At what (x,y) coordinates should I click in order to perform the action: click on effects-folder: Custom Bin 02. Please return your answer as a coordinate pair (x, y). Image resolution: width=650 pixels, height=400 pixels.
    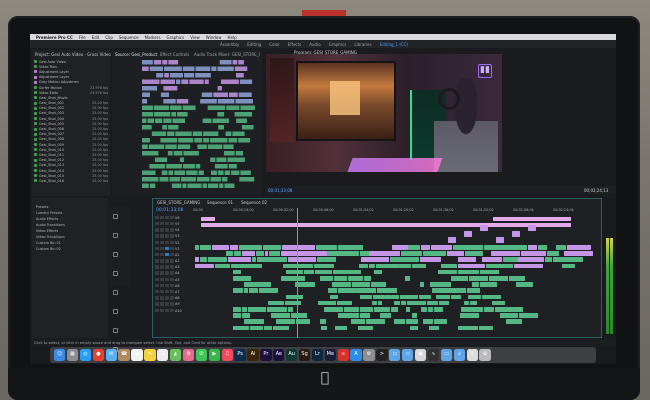
    Looking at the image, I should click on (70, 249).